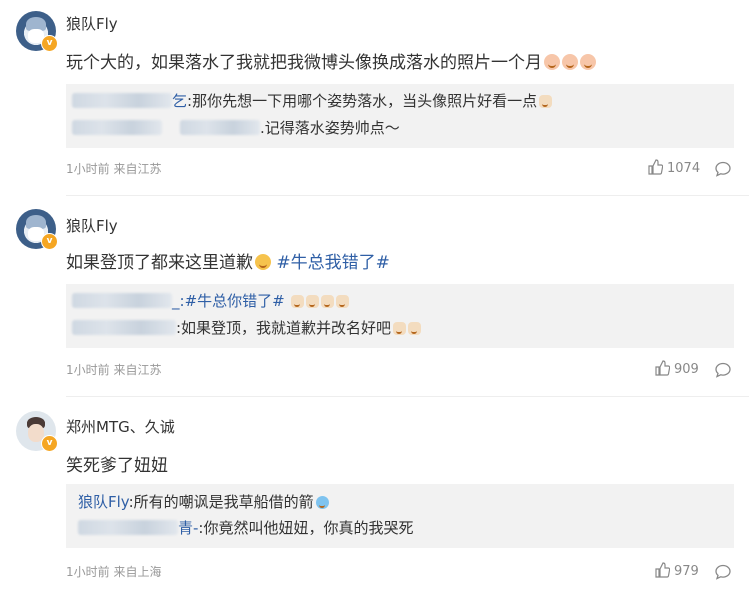  Describe the element at coordinates (114, 572) in the screenshot. I see `timestamp-location: 1小时前 来自上海` at that location.